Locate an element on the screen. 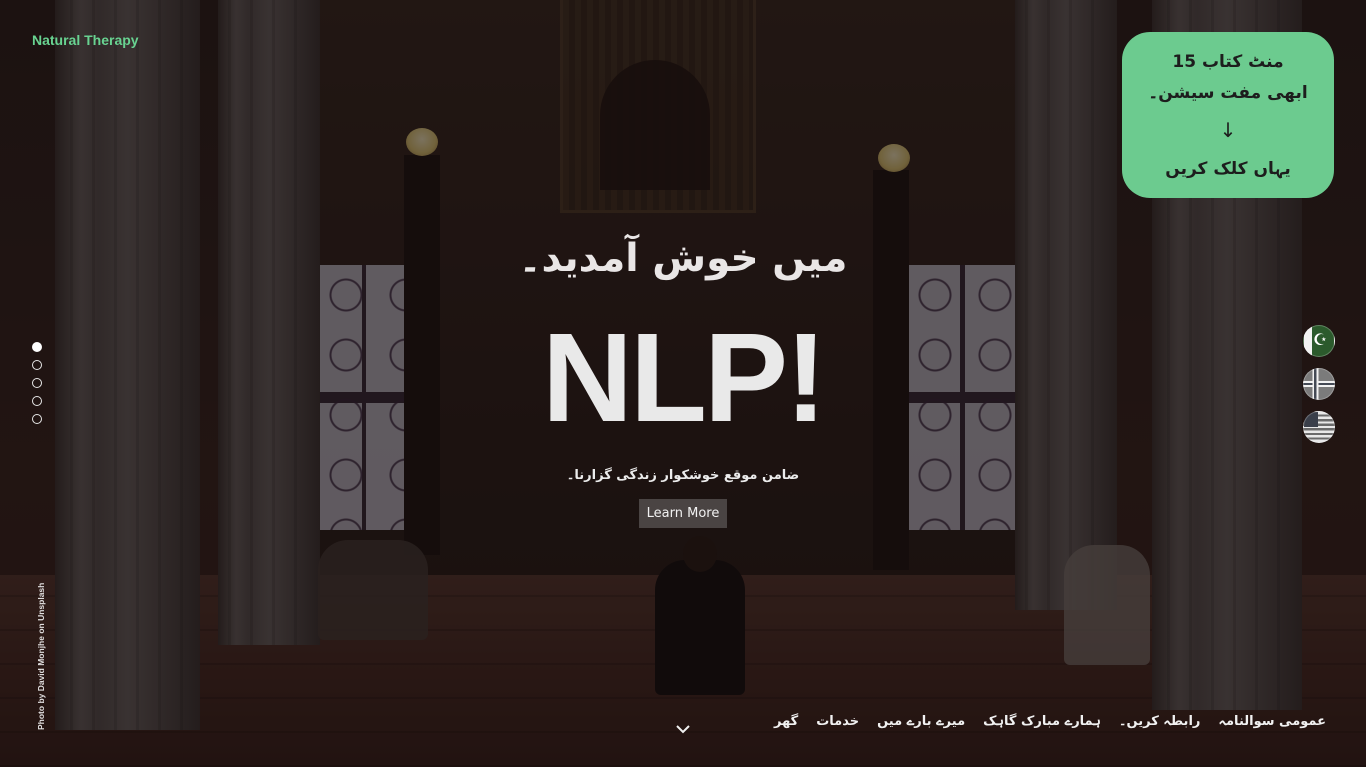  hero-title: NLP! is located at coordinates (684, 377).